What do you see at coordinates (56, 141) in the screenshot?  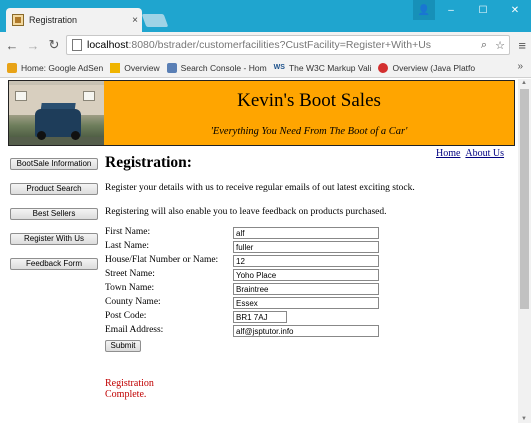 I see `photo-ground` at bounding box center [56, 141].